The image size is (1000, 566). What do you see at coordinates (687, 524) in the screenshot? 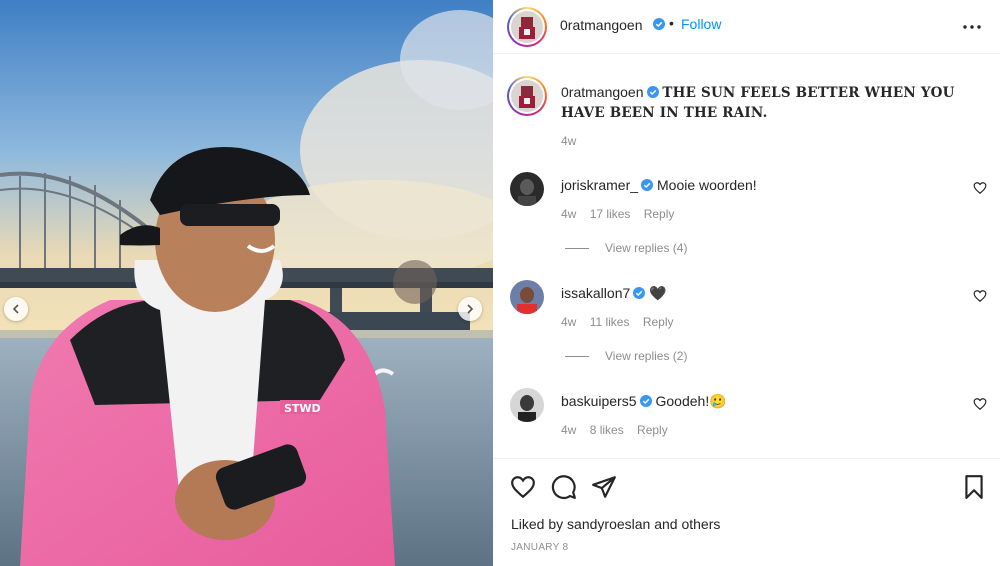
I see `liked-by-suffix: and others` at bounding box center [687, 524].